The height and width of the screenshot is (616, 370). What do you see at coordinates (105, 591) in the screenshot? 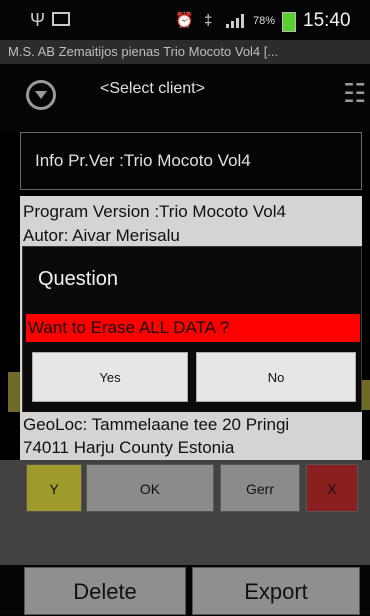
I see `delete-button: Delete` at bounding box center [105, 591].